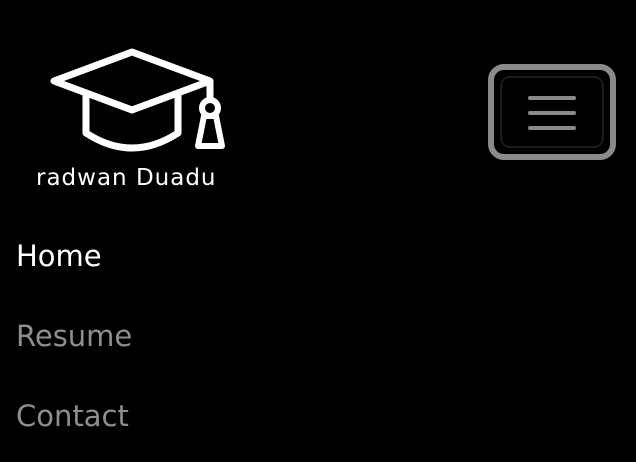 This screenshot has width=636, height=462. I want to click on hamburger-menu-icon, so click(552, 113).